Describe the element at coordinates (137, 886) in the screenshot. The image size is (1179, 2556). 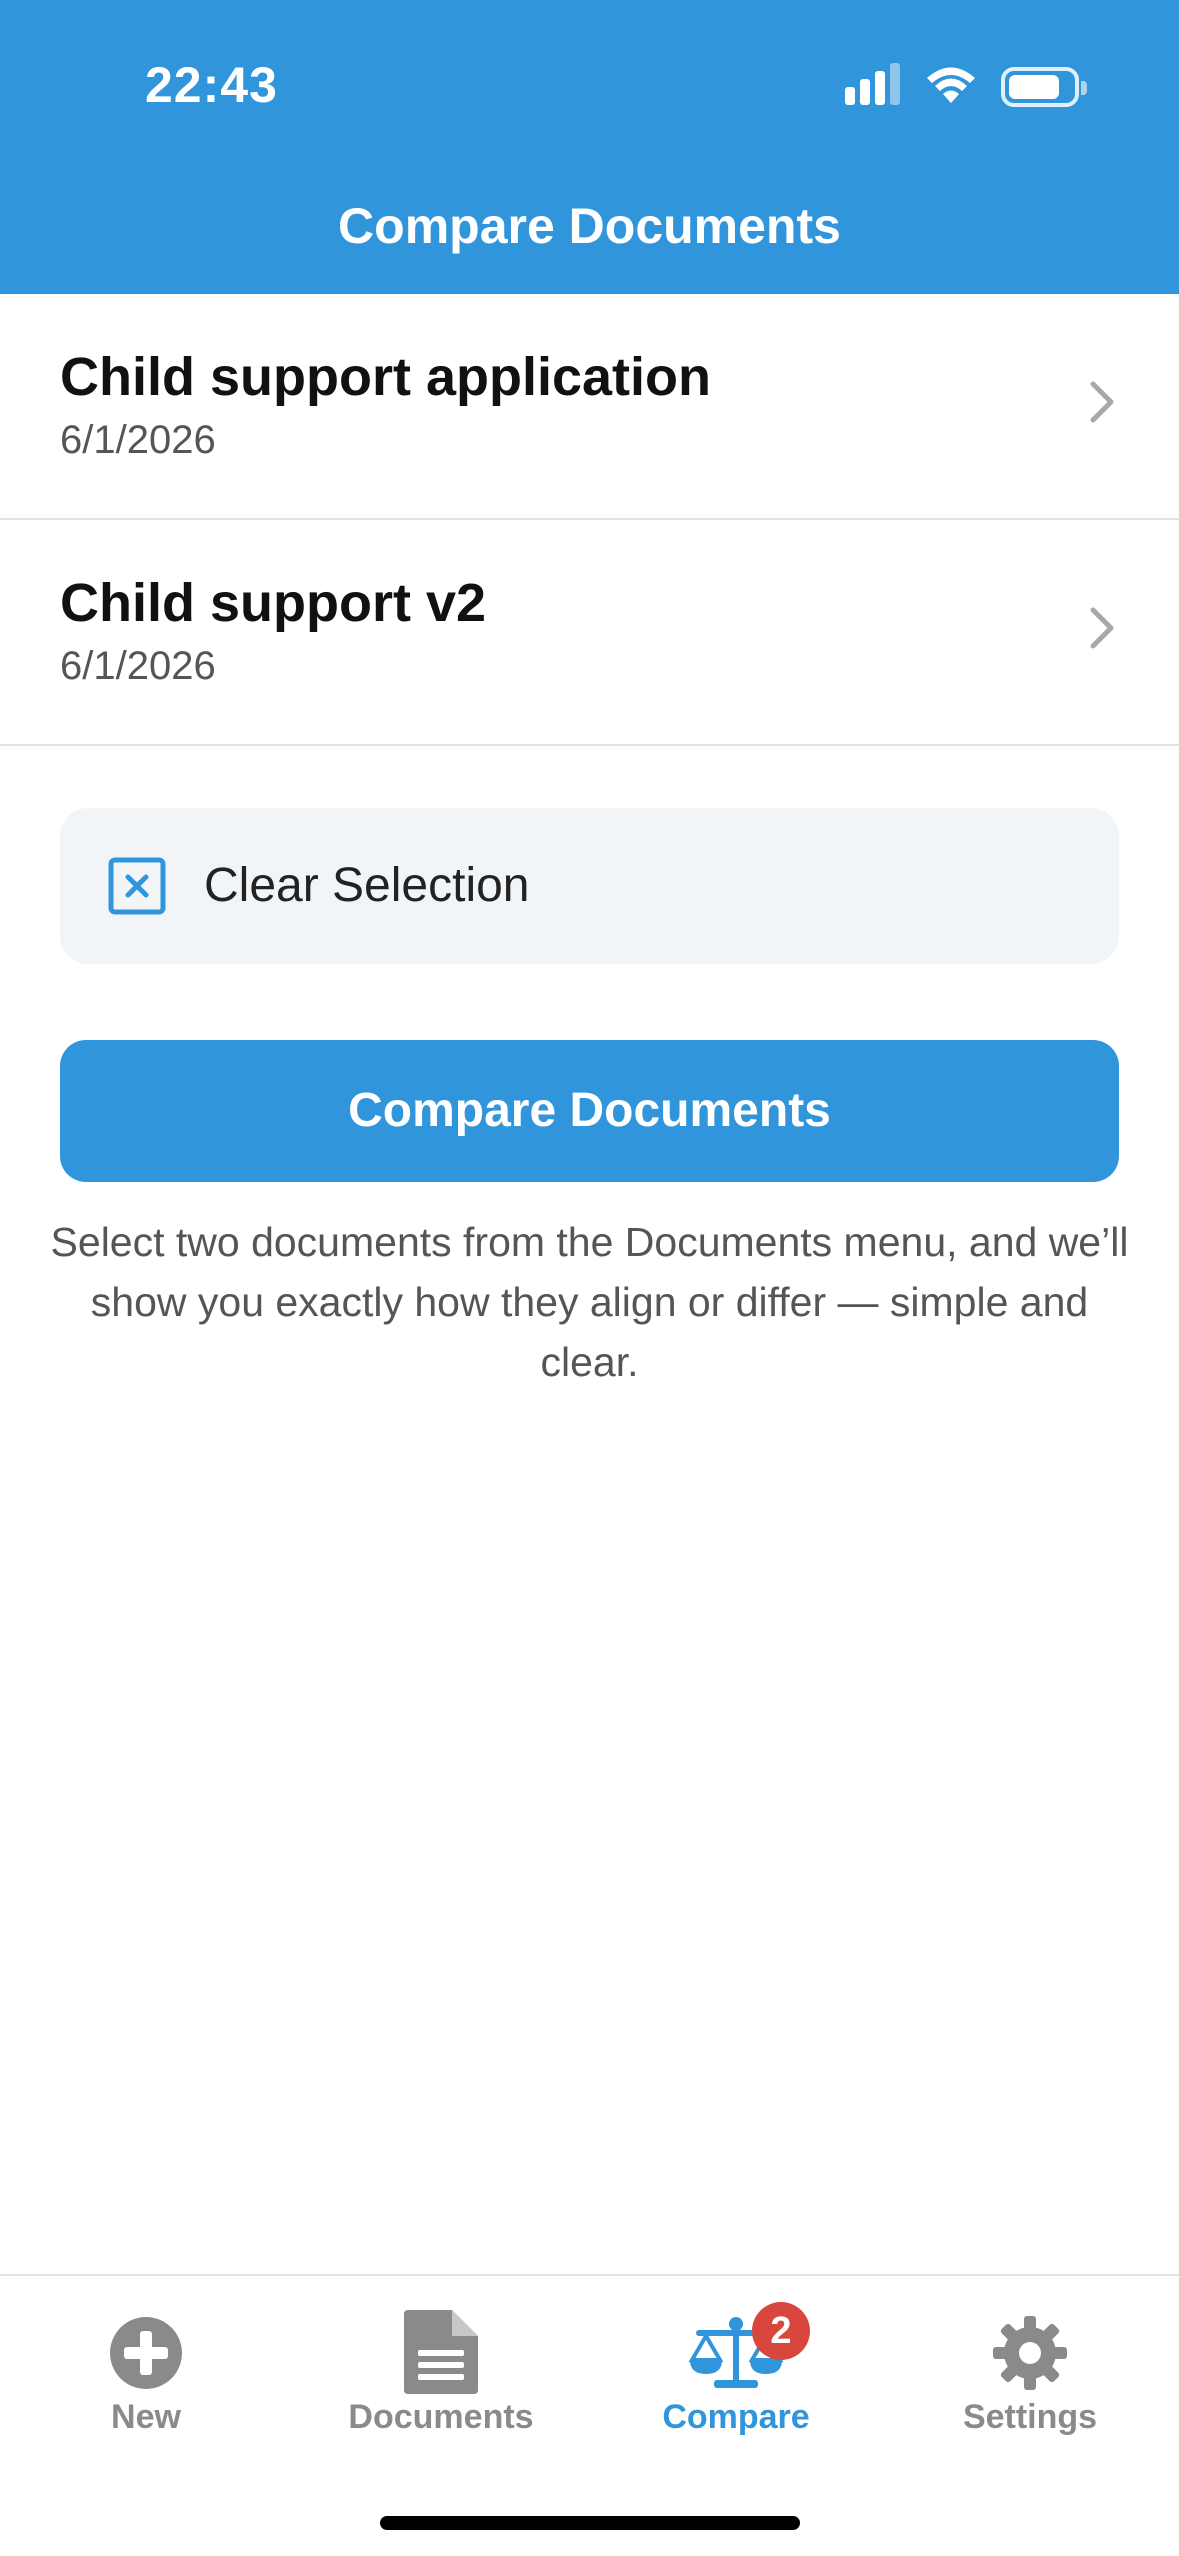
I see `clear-x-icon` at that location.